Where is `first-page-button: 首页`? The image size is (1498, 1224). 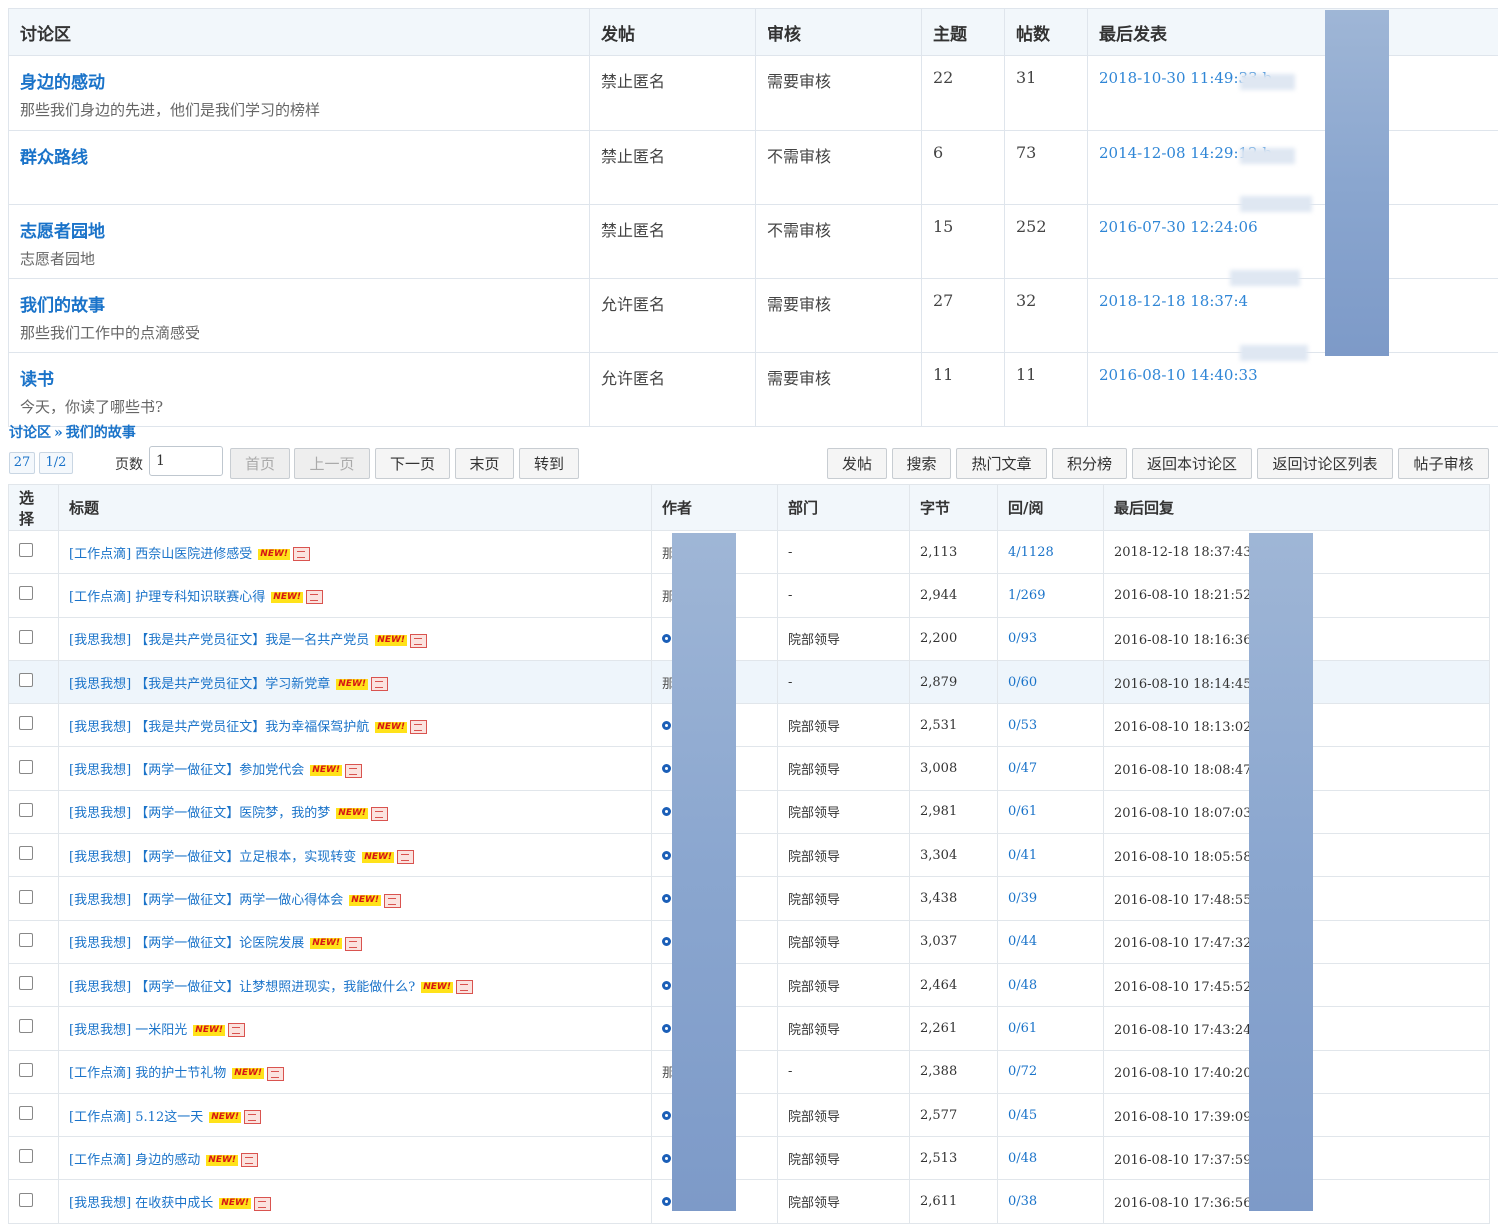 first-page-button: 首页 is located at coordinates (260, 463).